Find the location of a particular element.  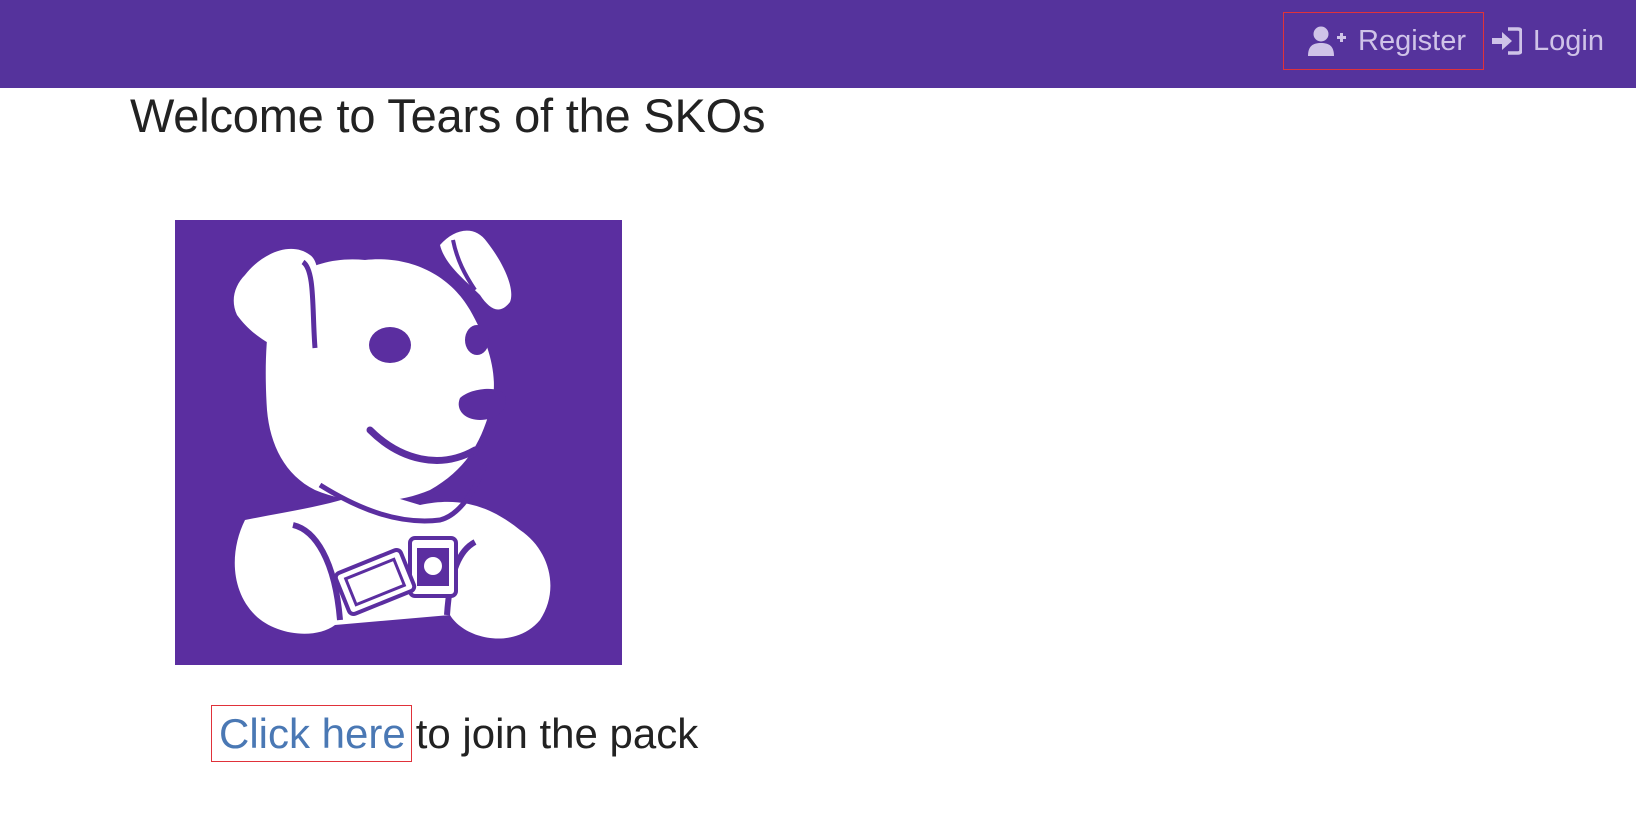

dog-mascot-logo is located at coordinates (398, 442).